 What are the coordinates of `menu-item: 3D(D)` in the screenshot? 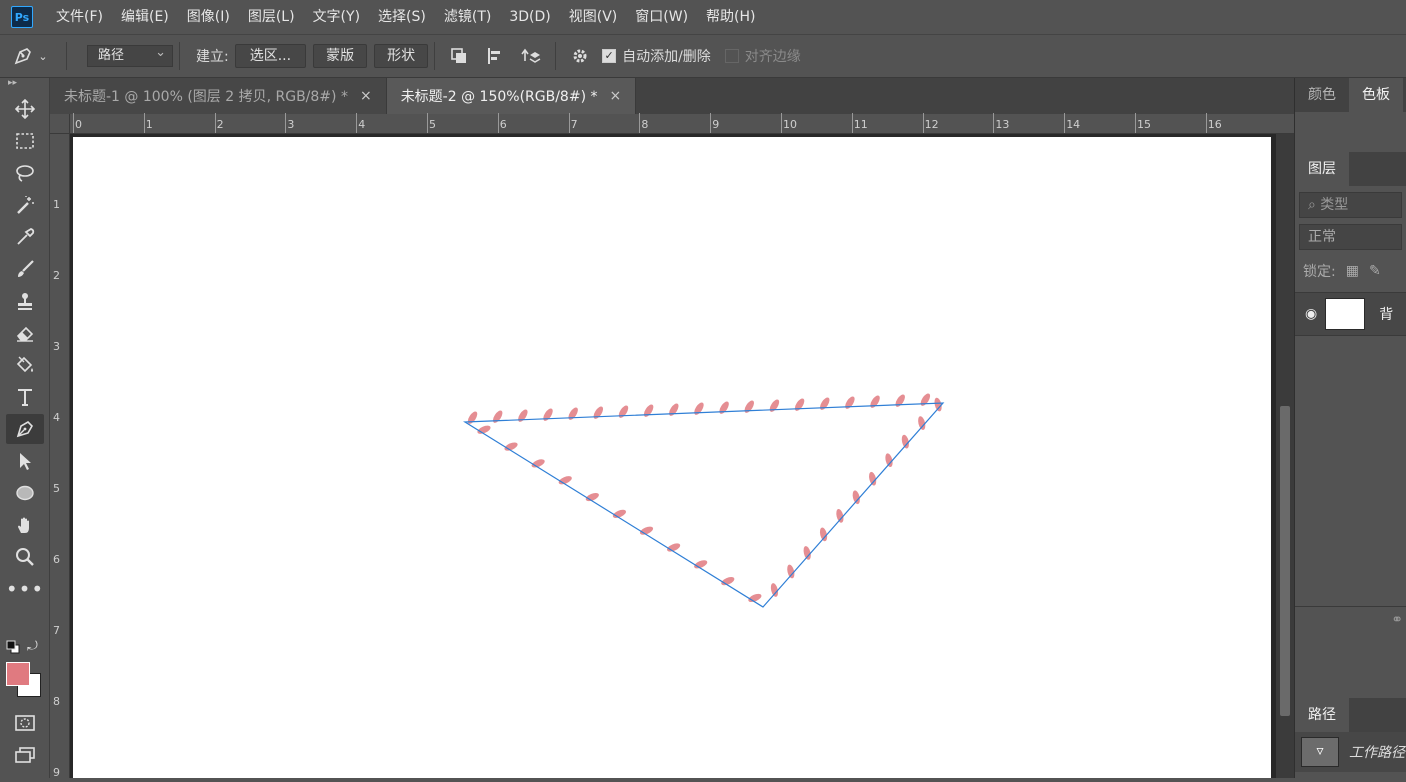 It's located at (529, 17).